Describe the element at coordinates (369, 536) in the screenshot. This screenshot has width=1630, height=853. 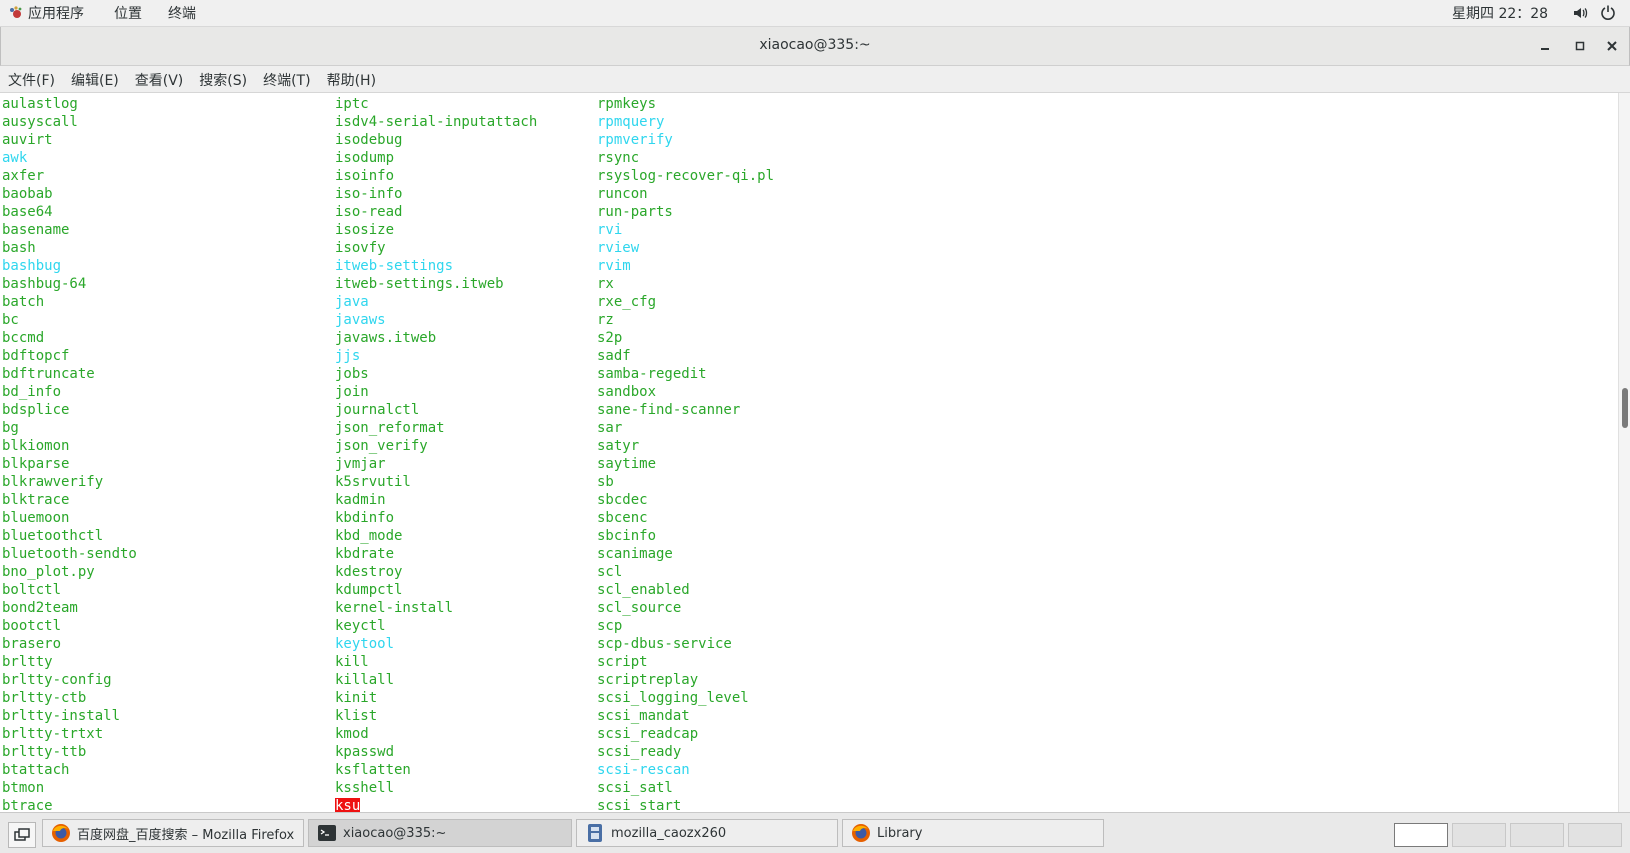
I see `terminal-entry: kbd_mode` at that location.